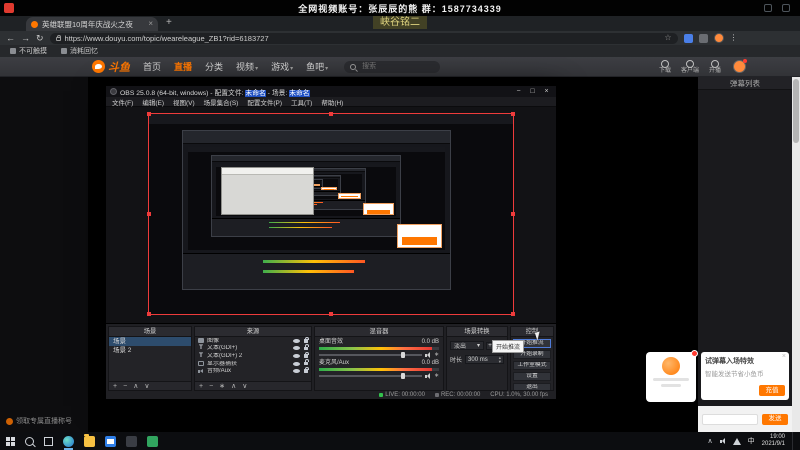  What do you see at coordinates (740, 66) in the screenshot?
I see `user-avatar` at bounding box center [740, 66].